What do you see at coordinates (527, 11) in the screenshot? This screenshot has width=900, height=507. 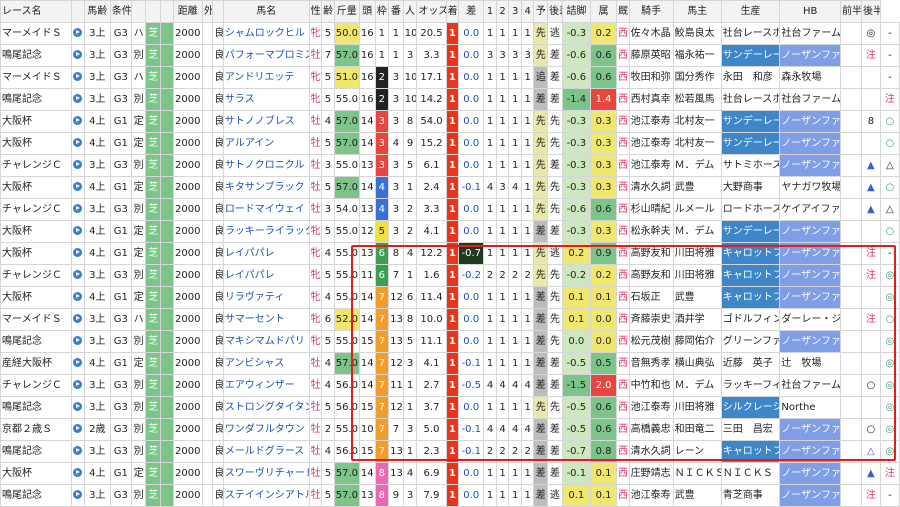 I see `column-header: 4` at bounding box center [527, 11].